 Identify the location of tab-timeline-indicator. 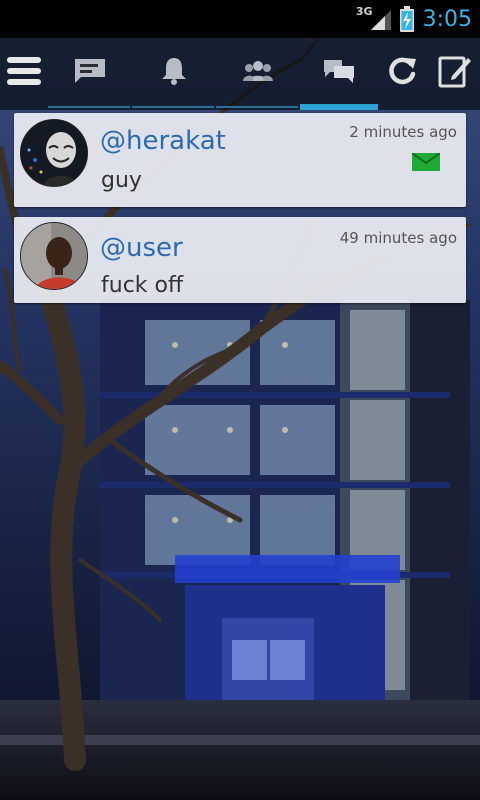
(89, 107).